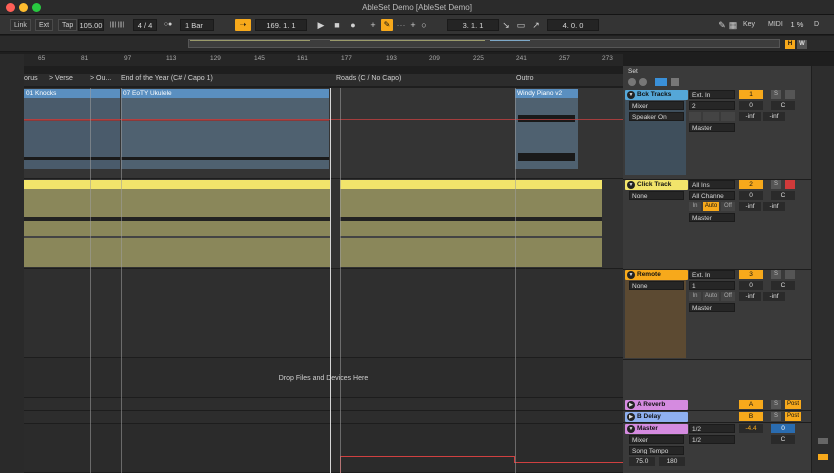 Image resolution: width=834 pixels, height=473 pixels. Describe the element at coordinates (656, 275) in the screenshot. I see `track-title-remote: ▼ Remote` at that location.